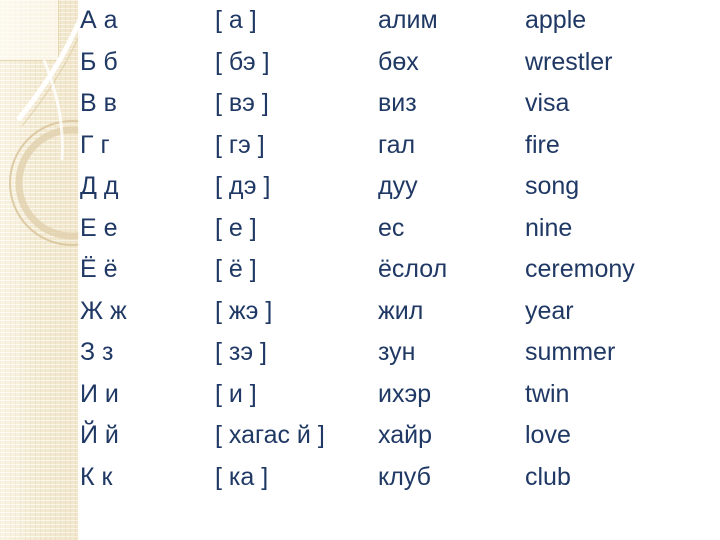  I want to click on cell-mongolian-word: ёслол, so click(413, 269).